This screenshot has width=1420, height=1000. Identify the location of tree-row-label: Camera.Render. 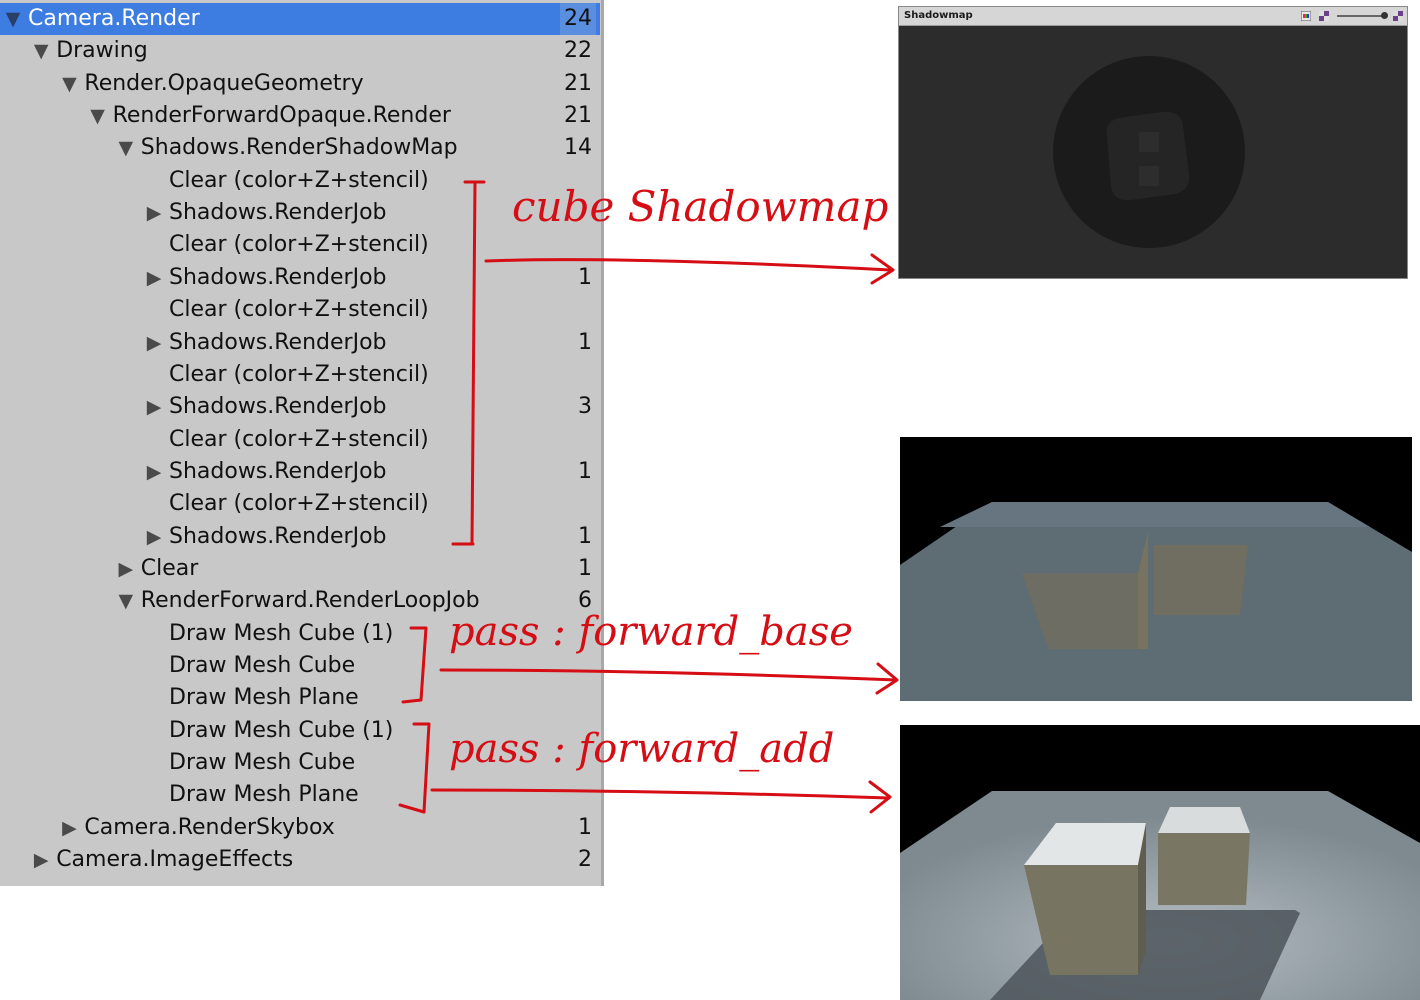
(114, 18).